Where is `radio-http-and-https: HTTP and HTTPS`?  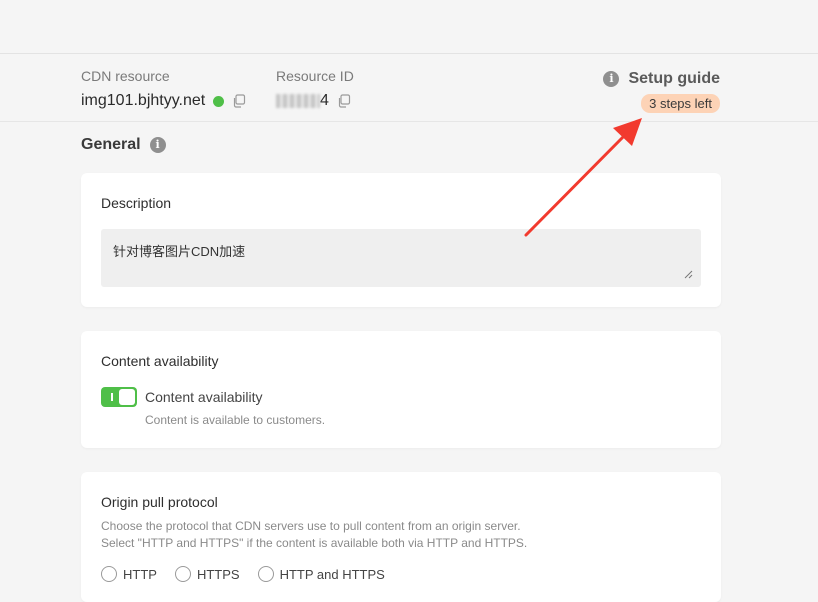 radio-http-and-https: HTTP and HTTPS is located at coordinates (321, 574).